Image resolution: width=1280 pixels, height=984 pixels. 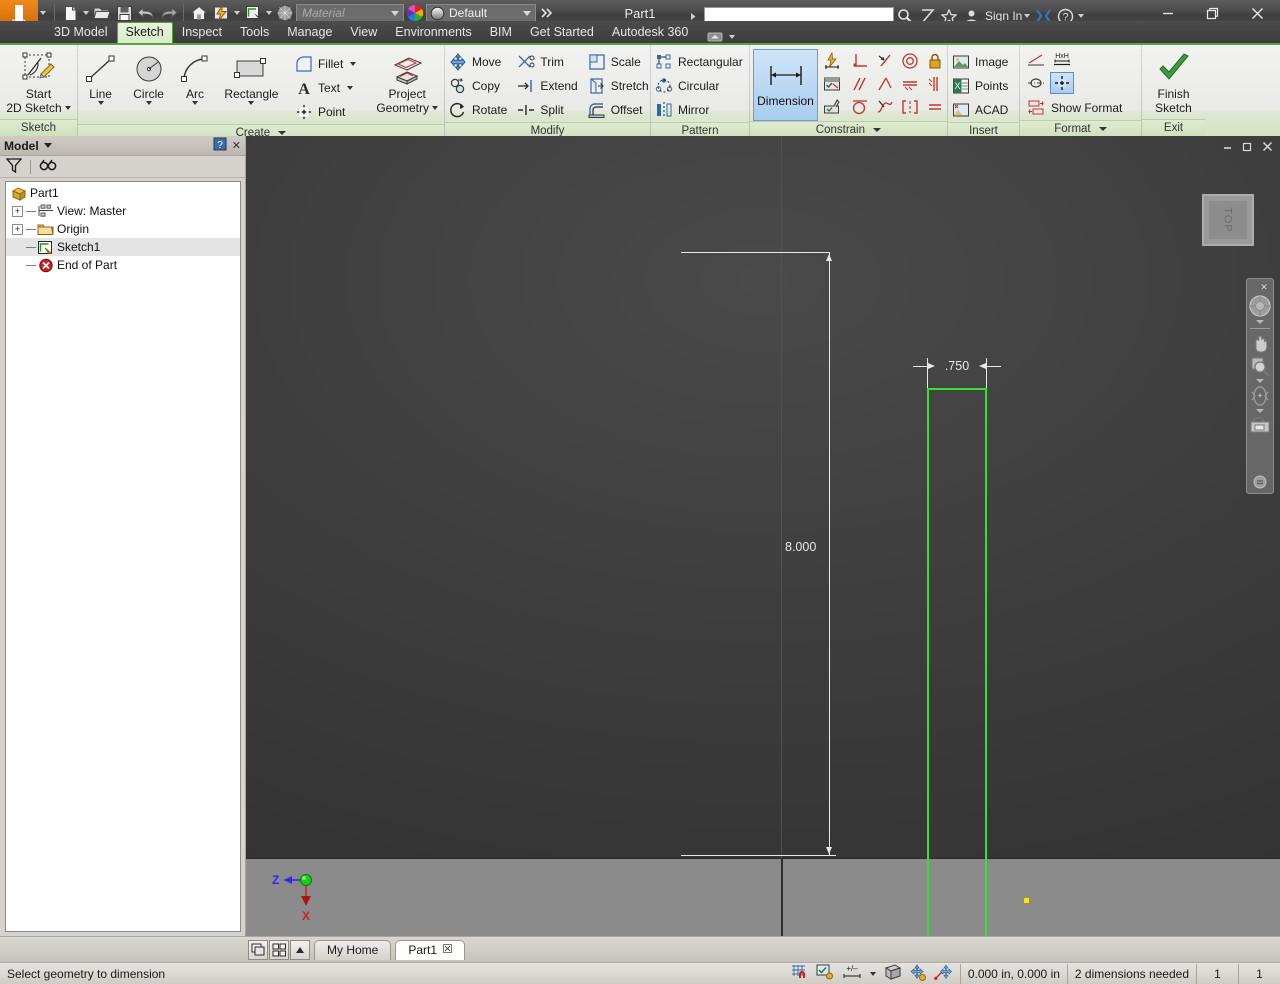 What do you see at coordinates (1264, 287) in the screenshot?
I see `navbar-close-icon: ✕` at bounding box center [1264, 287].